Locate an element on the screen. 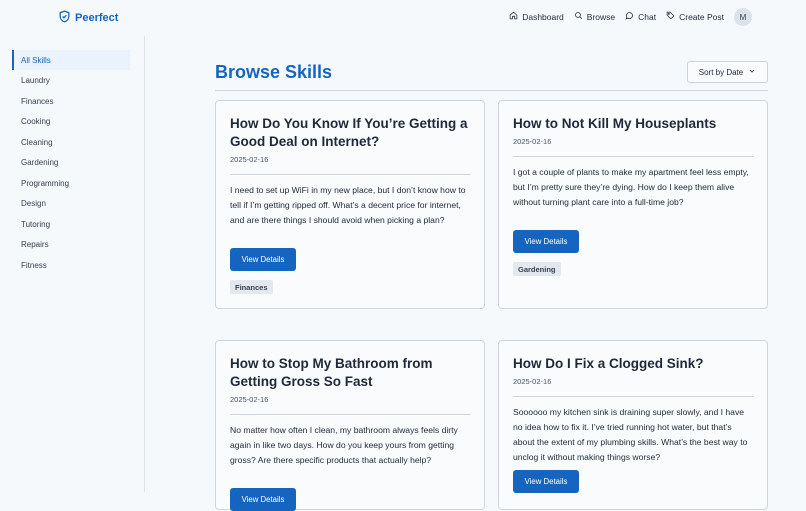  sidebar-item-design: Design is located at coordinates (71, 203).